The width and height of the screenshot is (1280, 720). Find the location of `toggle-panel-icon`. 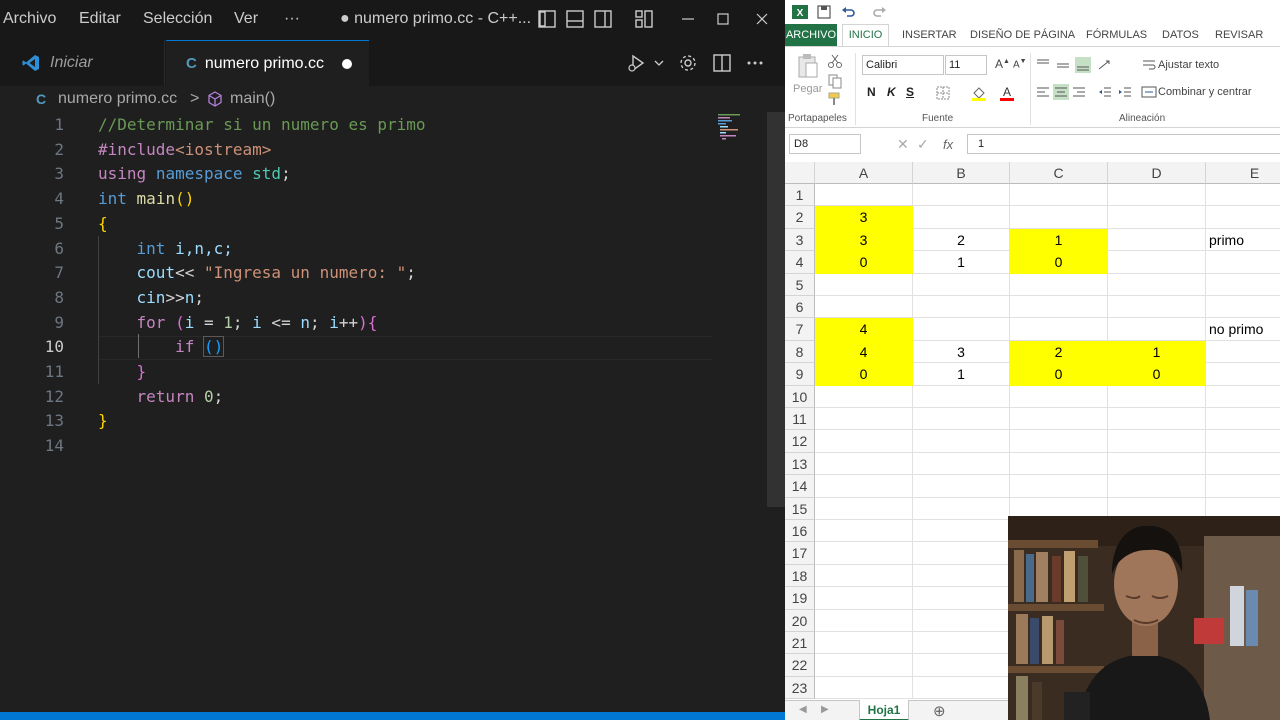

toggle-panel-icon is located at coordinates (575, 19).